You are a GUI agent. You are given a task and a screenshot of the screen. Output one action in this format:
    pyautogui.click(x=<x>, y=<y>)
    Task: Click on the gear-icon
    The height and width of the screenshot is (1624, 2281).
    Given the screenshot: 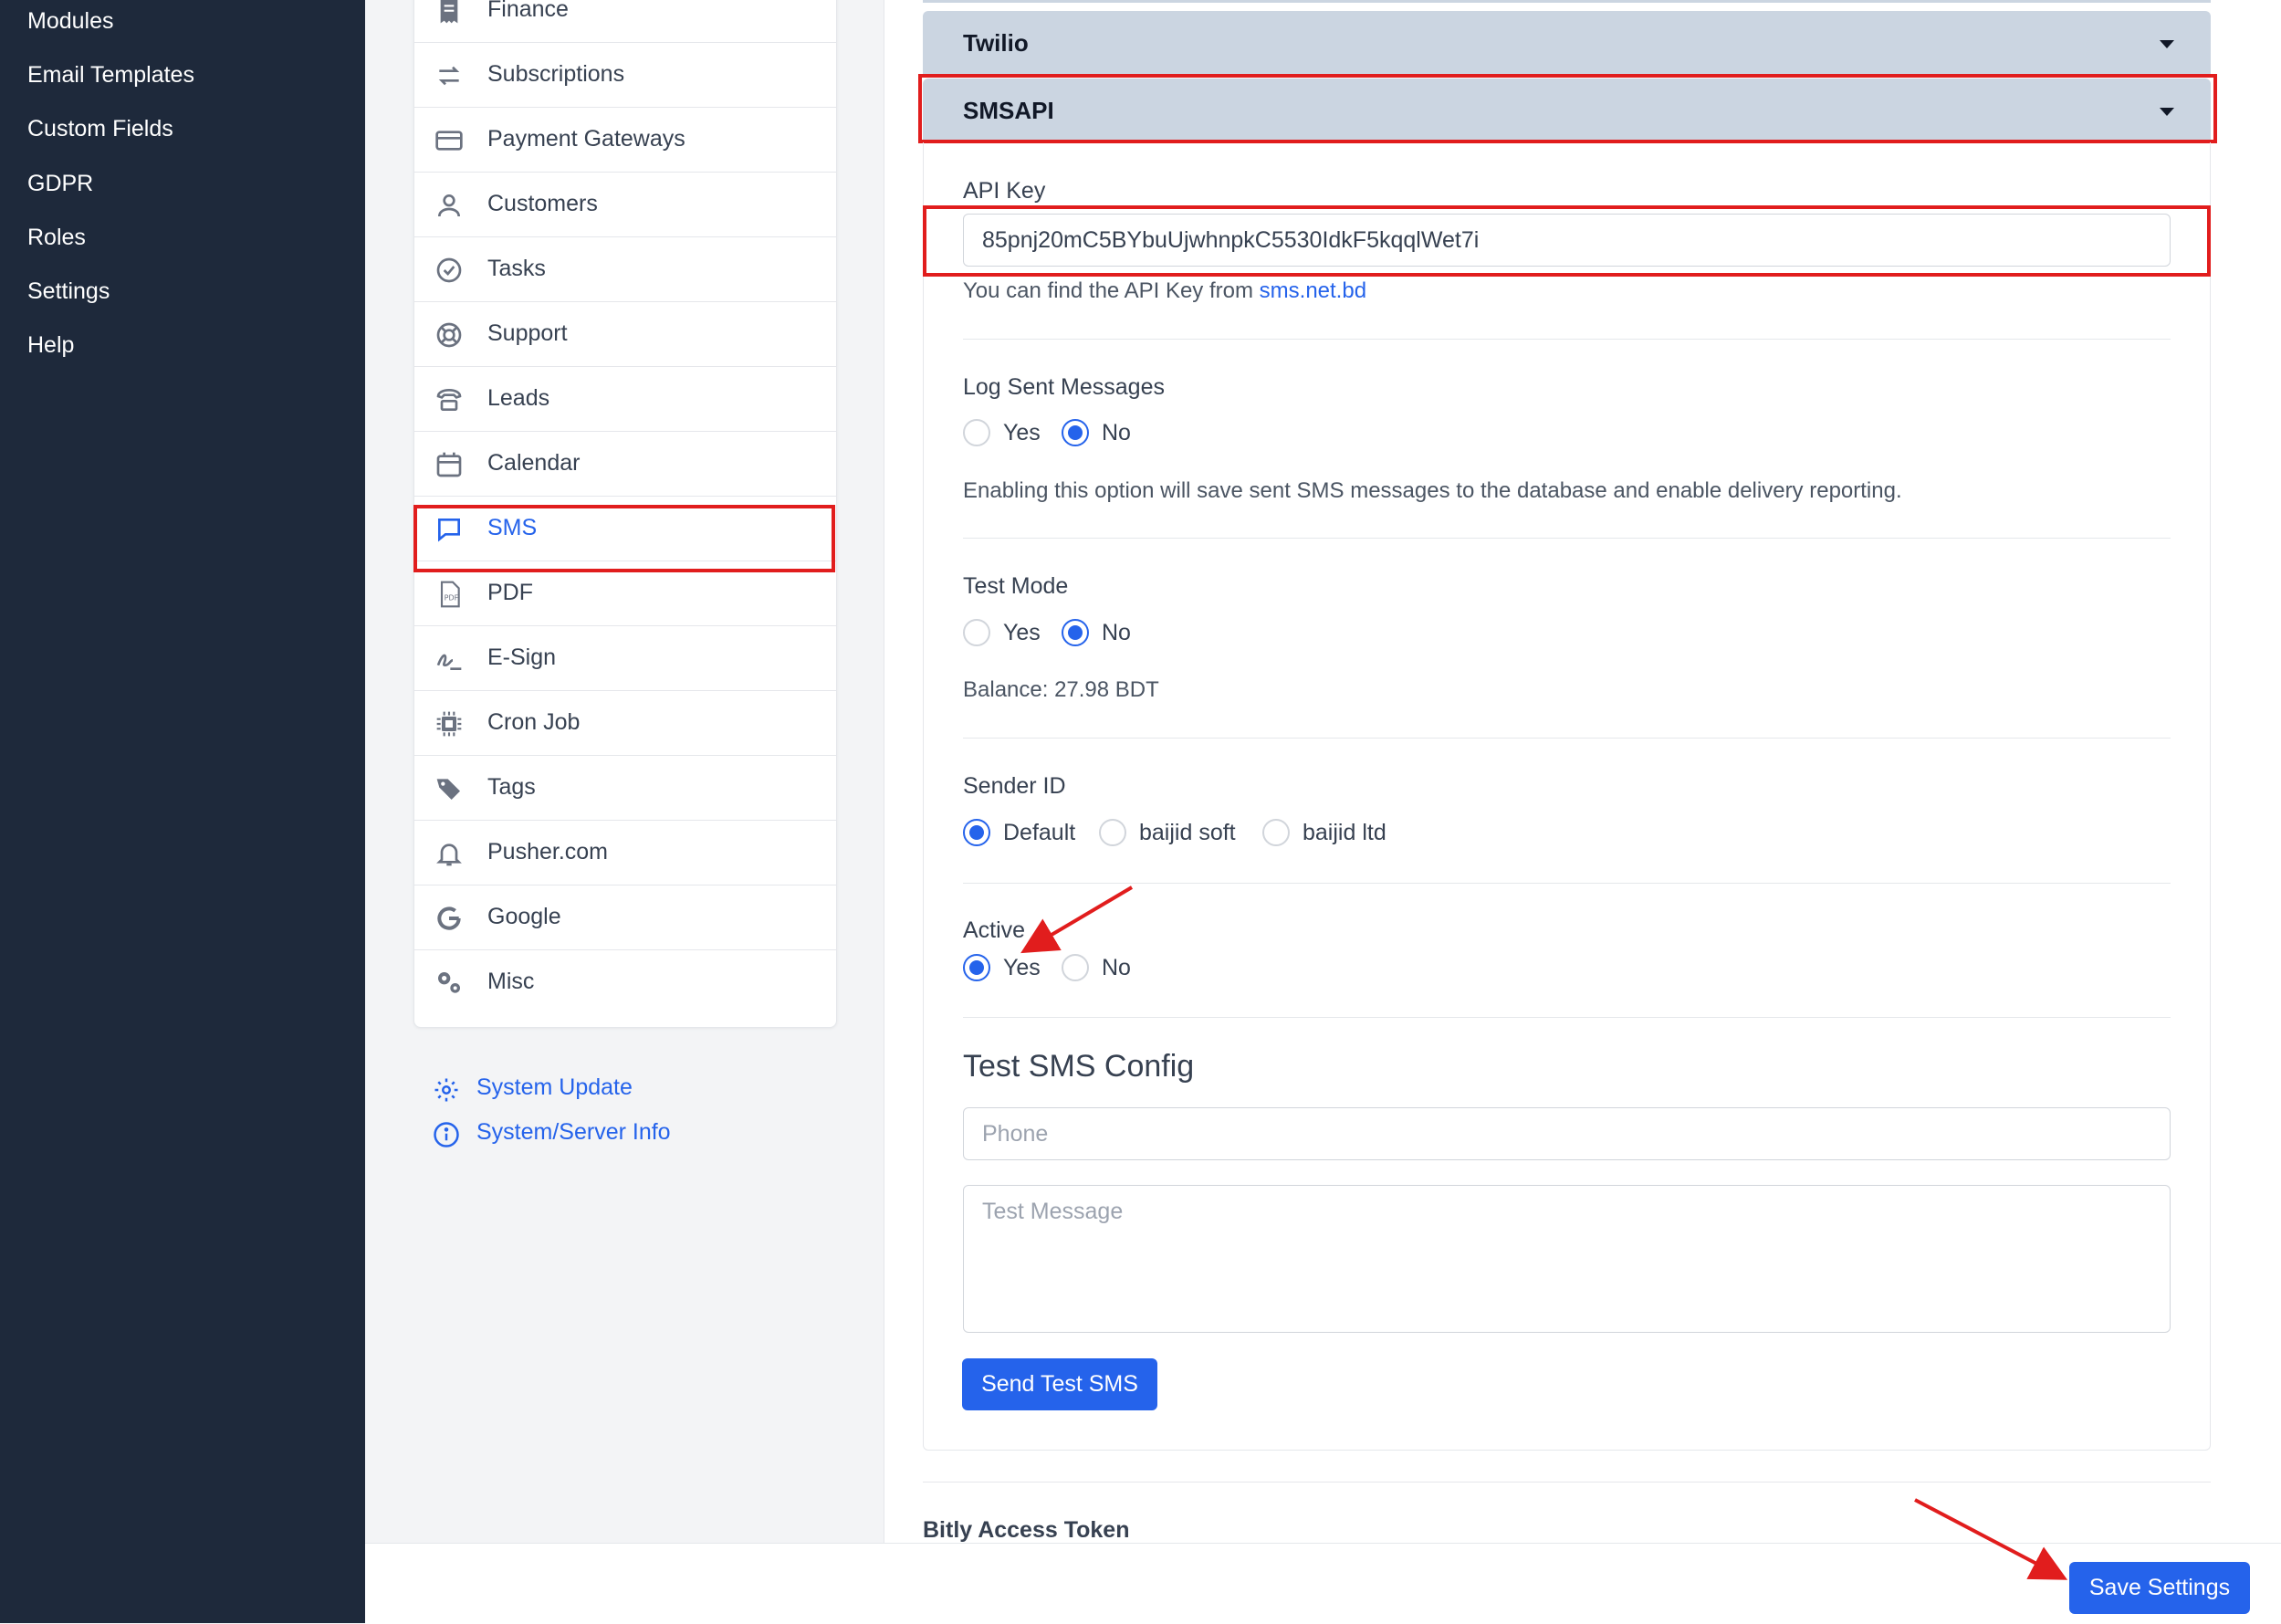 What is the action you would take?
    pyautogui.click(x=446, y=1090)
    